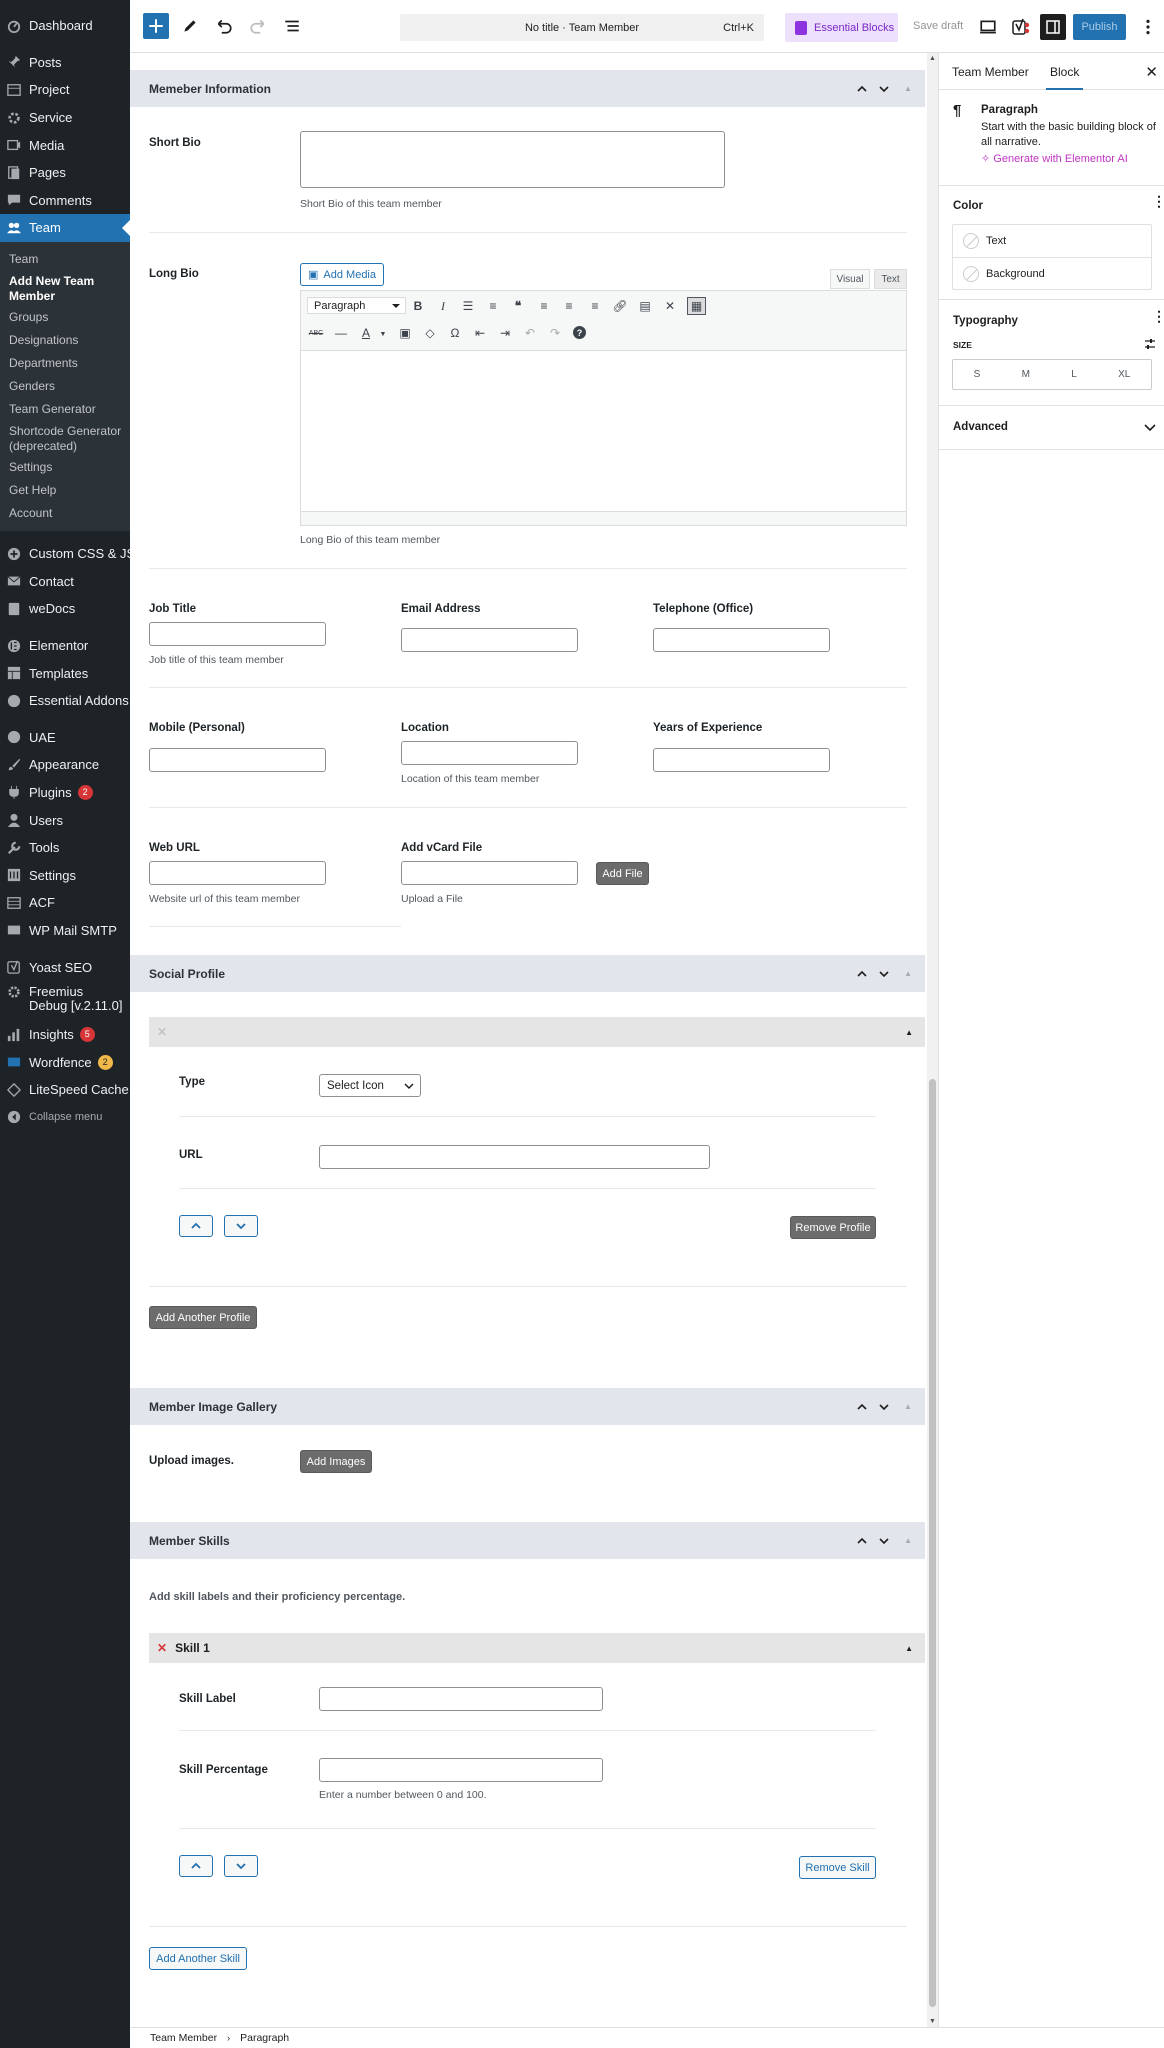  Describe the element at coordinates (489, 753) in the screenshot. I see `location-input` at that location.